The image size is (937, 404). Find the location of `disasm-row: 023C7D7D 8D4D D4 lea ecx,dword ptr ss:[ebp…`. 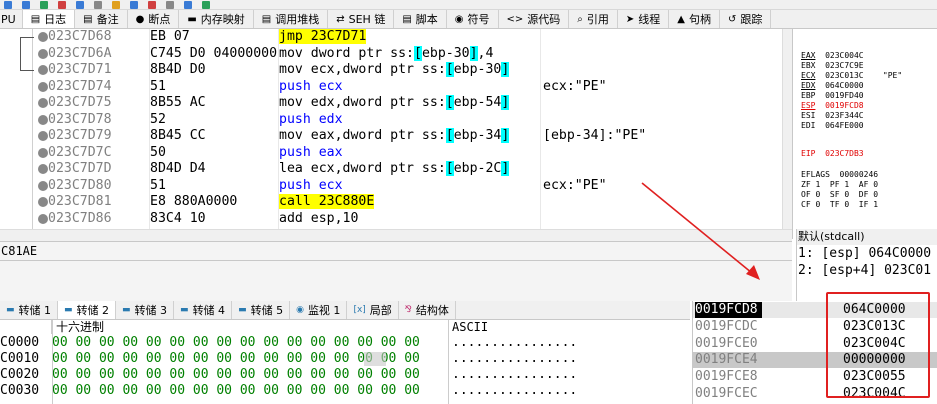

disasm-row: 023C7D7D 8D4D D4 lea ecx,dword ptr ss:[ebp… is located at coordinates (395, 169).